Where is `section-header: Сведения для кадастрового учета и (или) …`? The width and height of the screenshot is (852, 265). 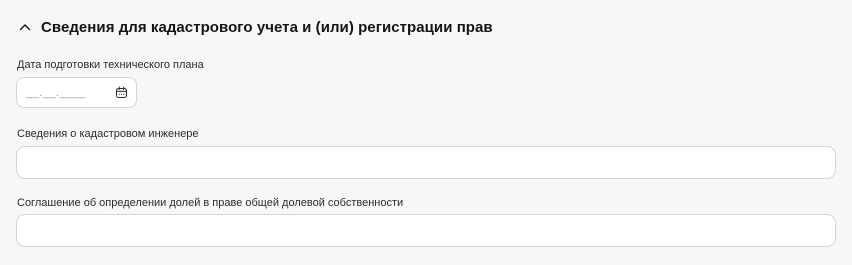
section-header: Сведения для кадастрового учета и (или) … is located at coordinates (255, 27).